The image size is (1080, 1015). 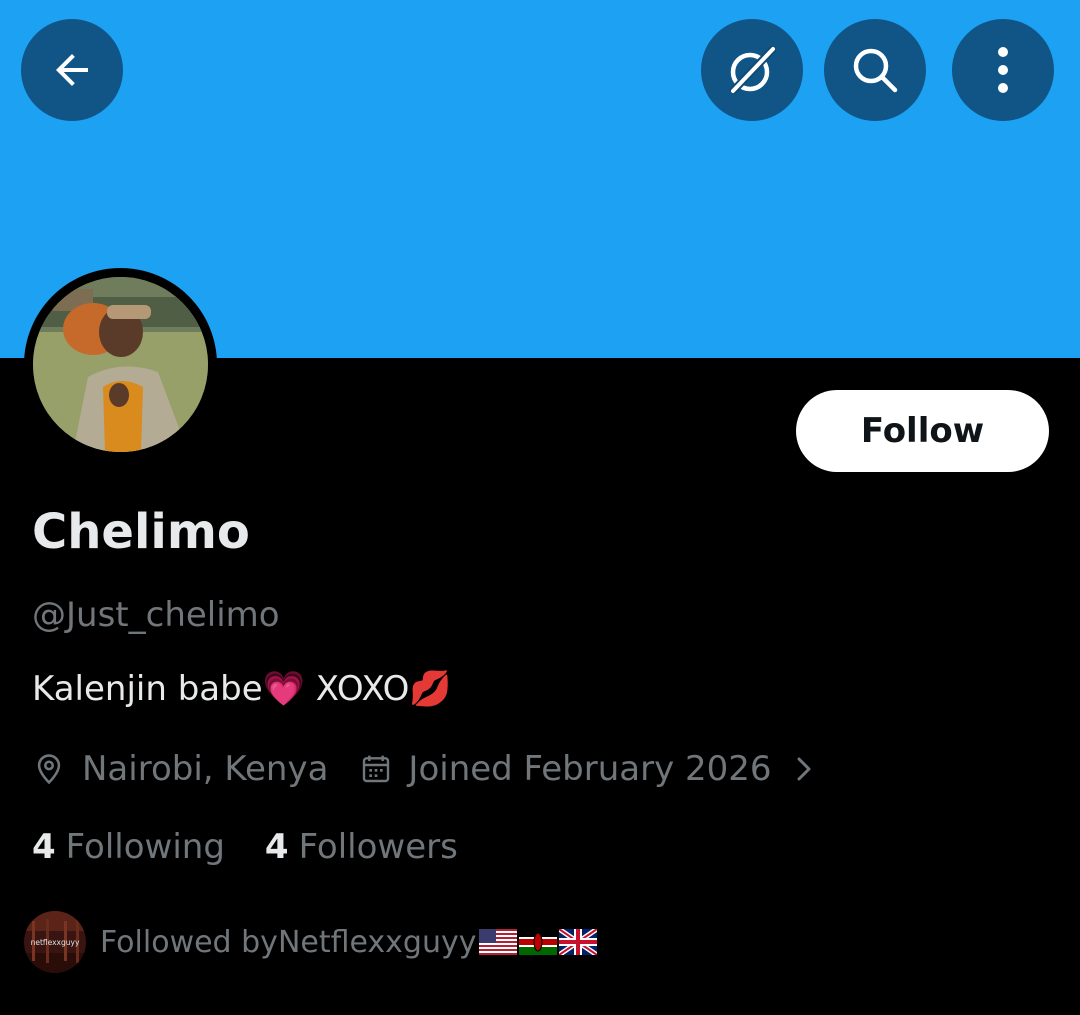 I want to click on followers-label: Followers, so click(x=378, y=847).